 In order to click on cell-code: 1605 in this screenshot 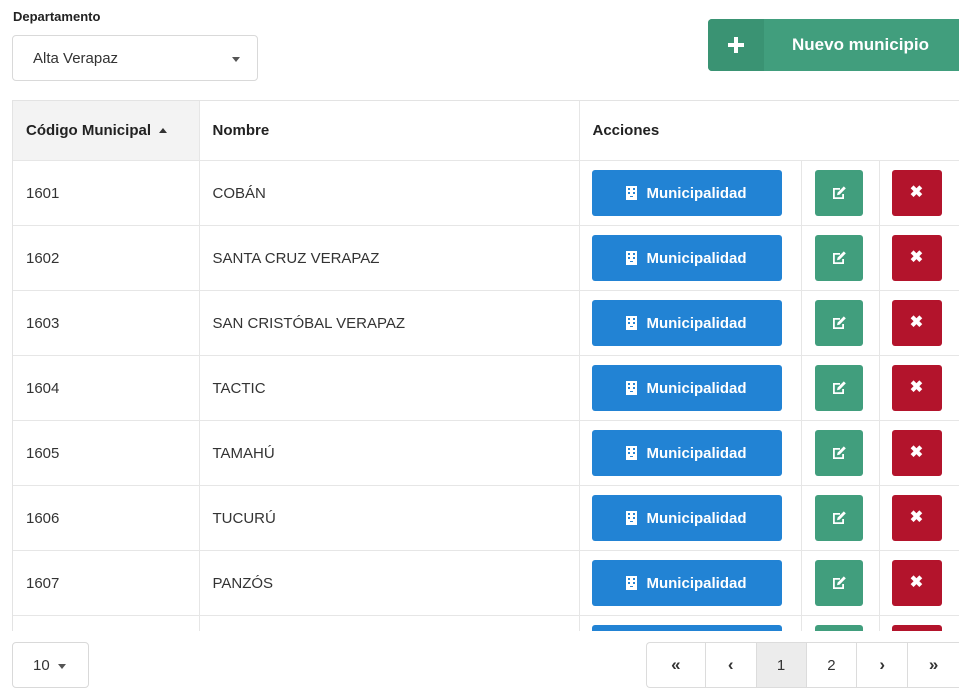, I will do `click(106, 453)`.